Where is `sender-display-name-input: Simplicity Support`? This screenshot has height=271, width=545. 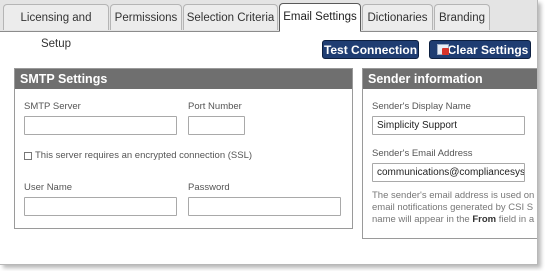
sender-display-name-input: Simplicity Support is located at coordinates (448, 125).